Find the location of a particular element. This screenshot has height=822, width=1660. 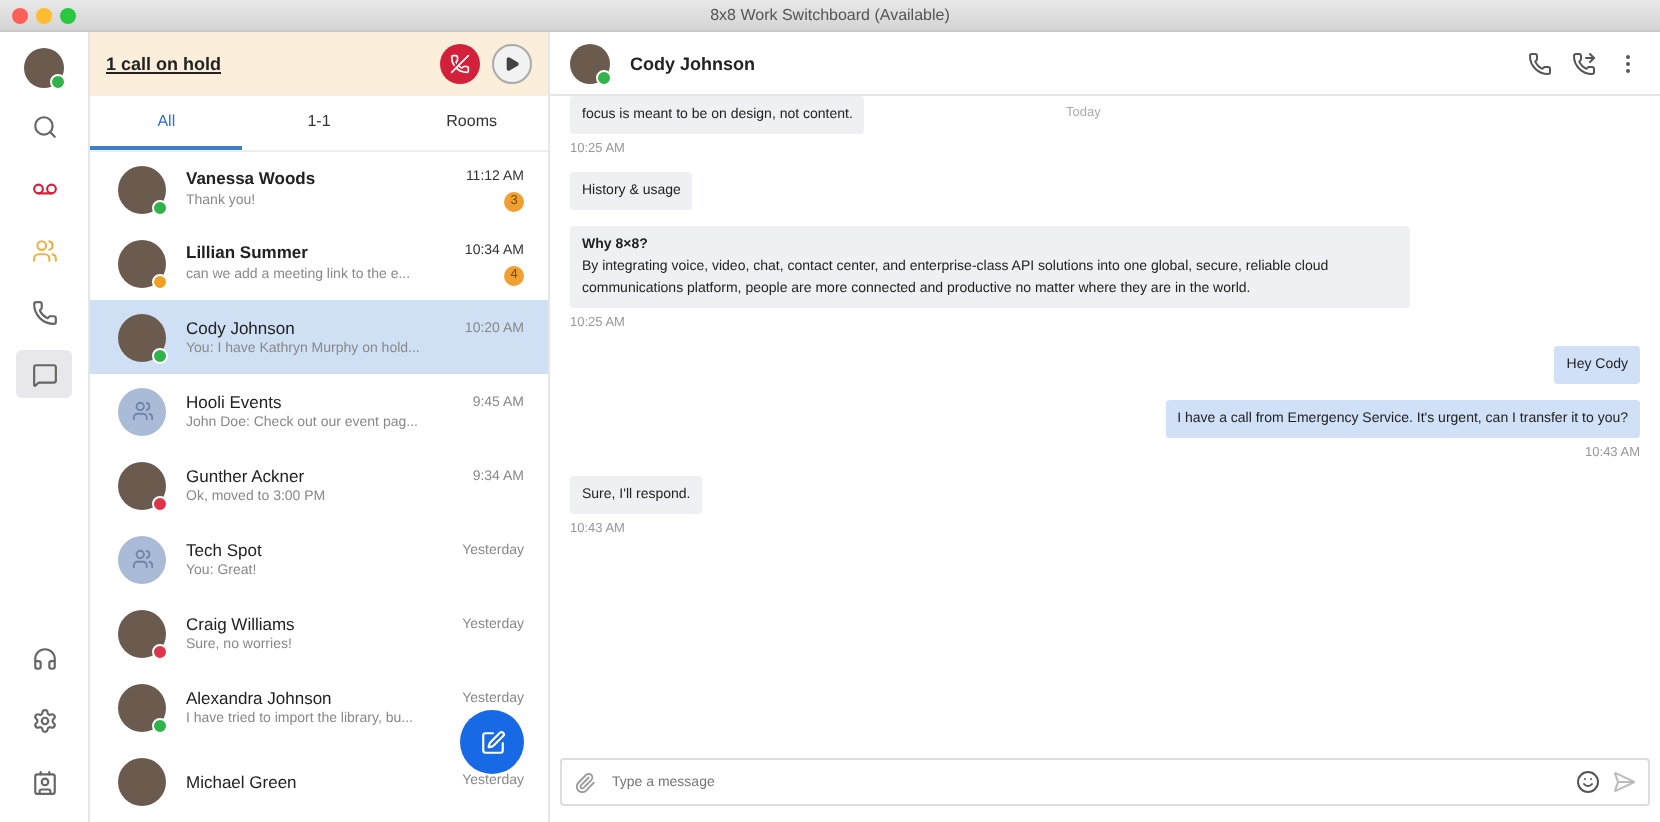

resume-button is located at coordinates (512, 64).